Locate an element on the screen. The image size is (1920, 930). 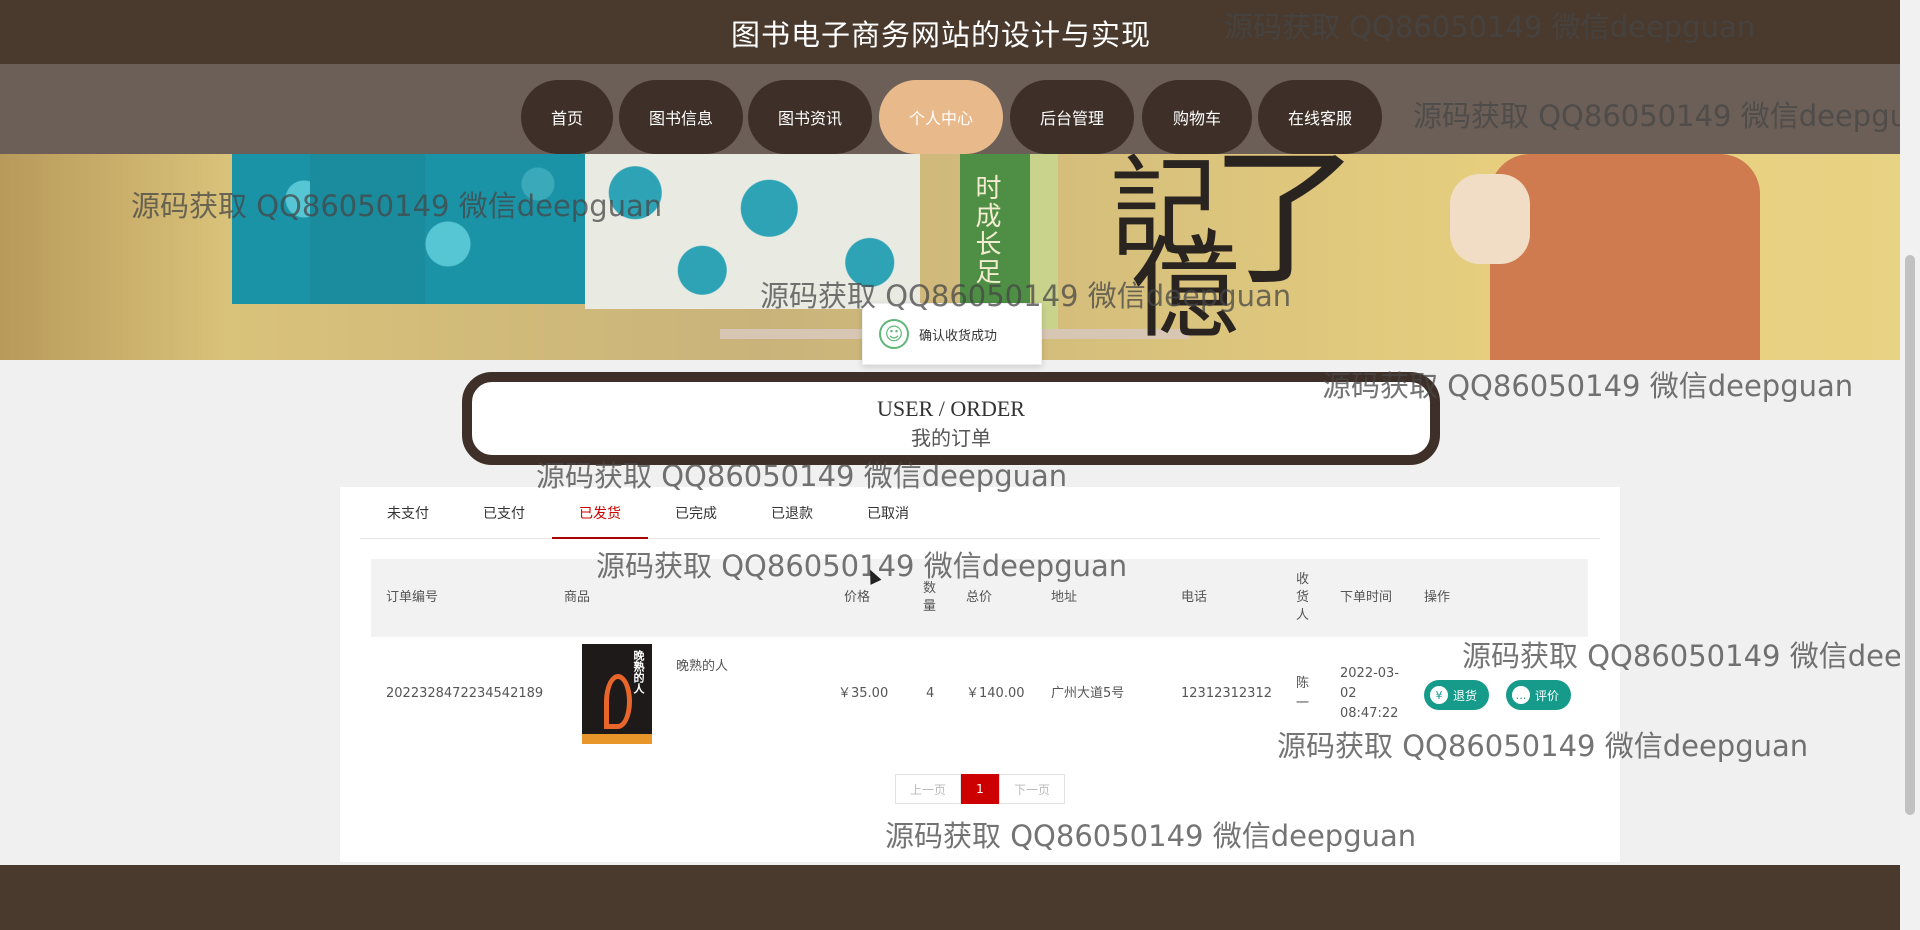
banner-calligraphy-3: 億 is located at coordinates (1185, 289).